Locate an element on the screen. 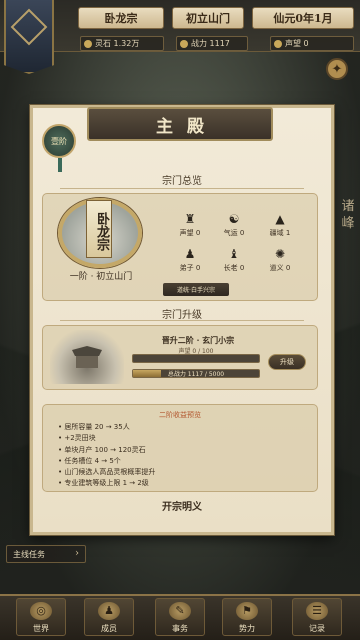  lineage-tag-button: 道统·白手兴宗 is located at coordinates (196, 289).